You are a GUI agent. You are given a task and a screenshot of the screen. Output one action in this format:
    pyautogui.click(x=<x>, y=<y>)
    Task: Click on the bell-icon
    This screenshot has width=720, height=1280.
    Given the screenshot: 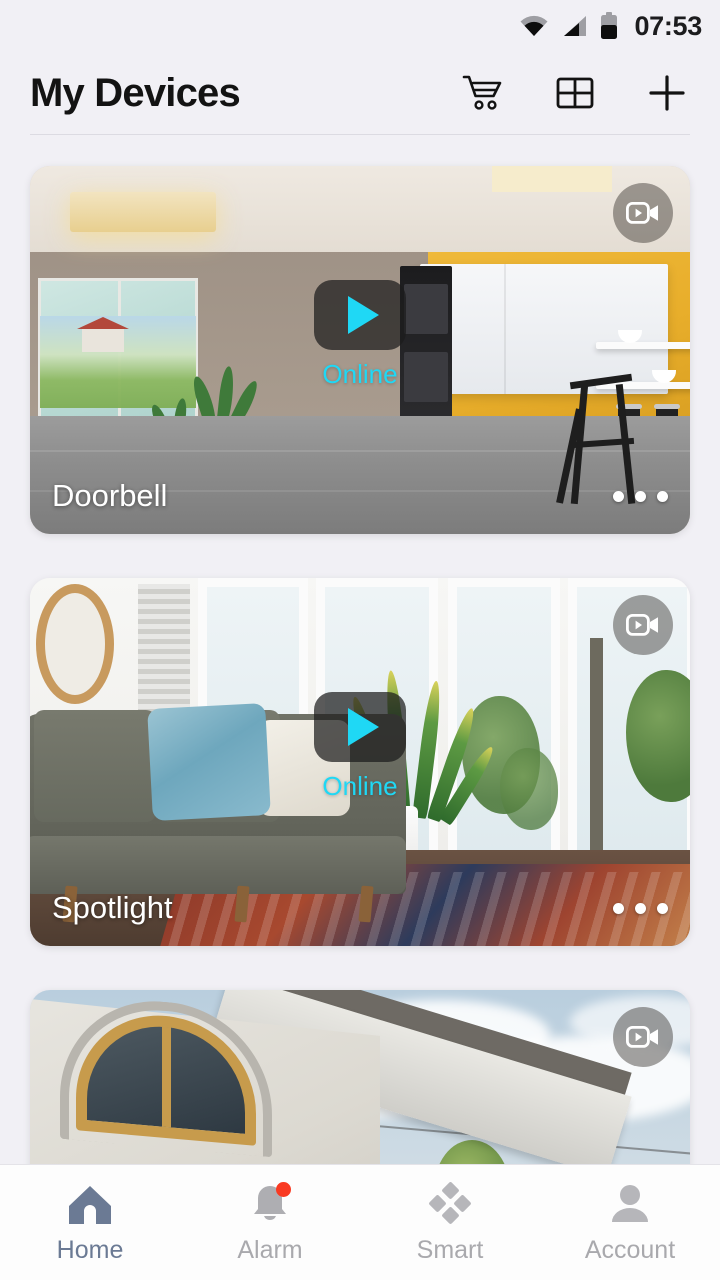 What is the action you would take?
    pyautogui.click(x=270, y=1204)
    